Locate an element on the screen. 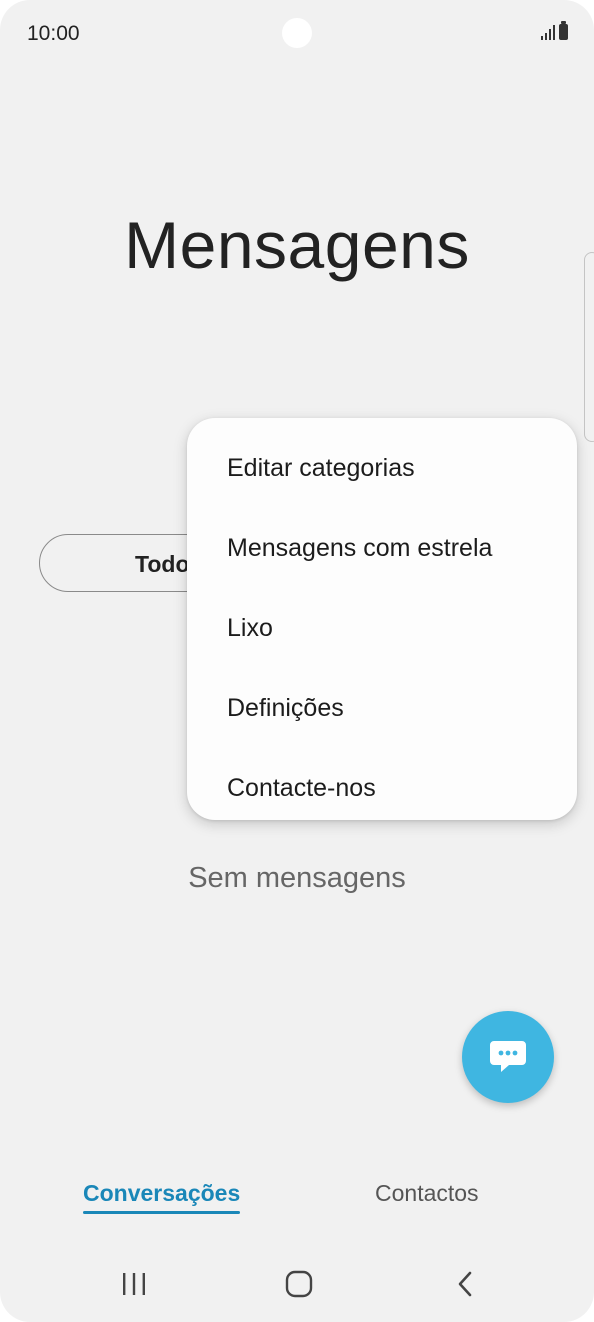  status-time: 10:00 is located at coordinates (53, 33).